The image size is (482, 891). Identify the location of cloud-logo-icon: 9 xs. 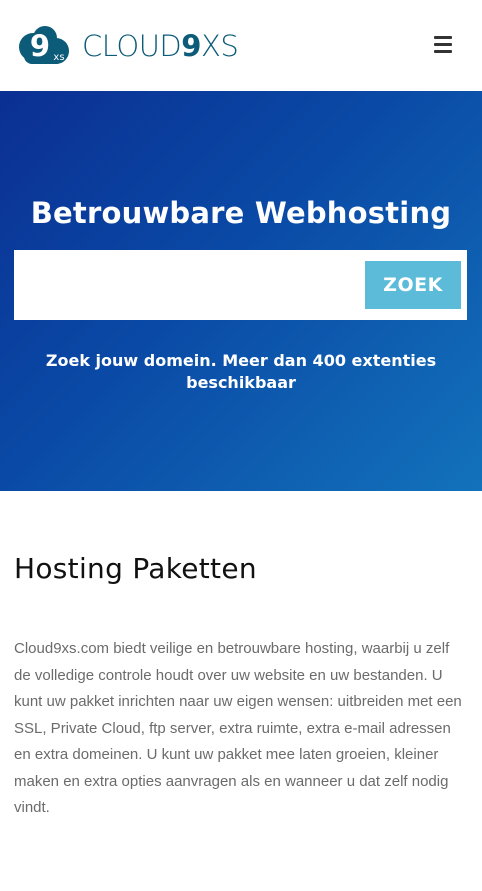
(44, 46).